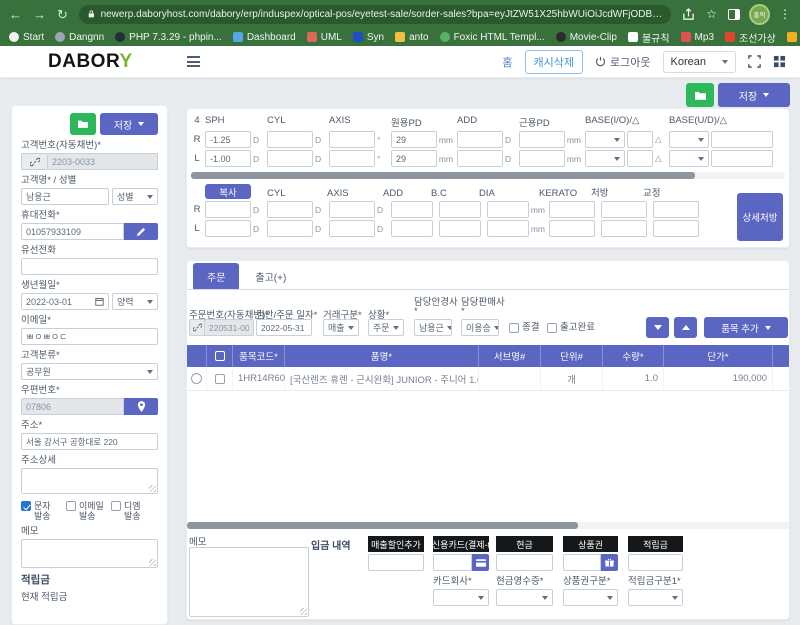 The height and width of the screenshot is (625, 800). Describe the element at coordinates (507, 62) in the screenshot. I see `home-link: 홈` at that location.